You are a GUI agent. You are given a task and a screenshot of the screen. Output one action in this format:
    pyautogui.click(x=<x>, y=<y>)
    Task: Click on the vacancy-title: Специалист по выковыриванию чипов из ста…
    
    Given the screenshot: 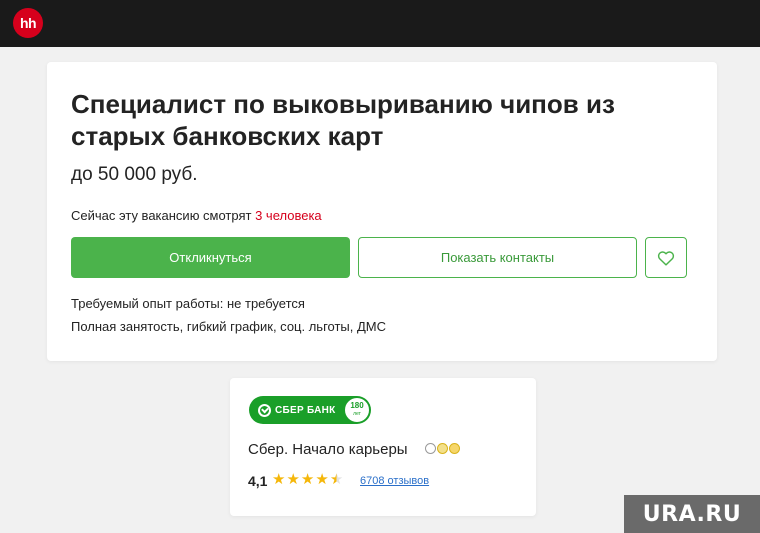 What is the action you would take?
    pyautogui.click(x=343, y=120)
    